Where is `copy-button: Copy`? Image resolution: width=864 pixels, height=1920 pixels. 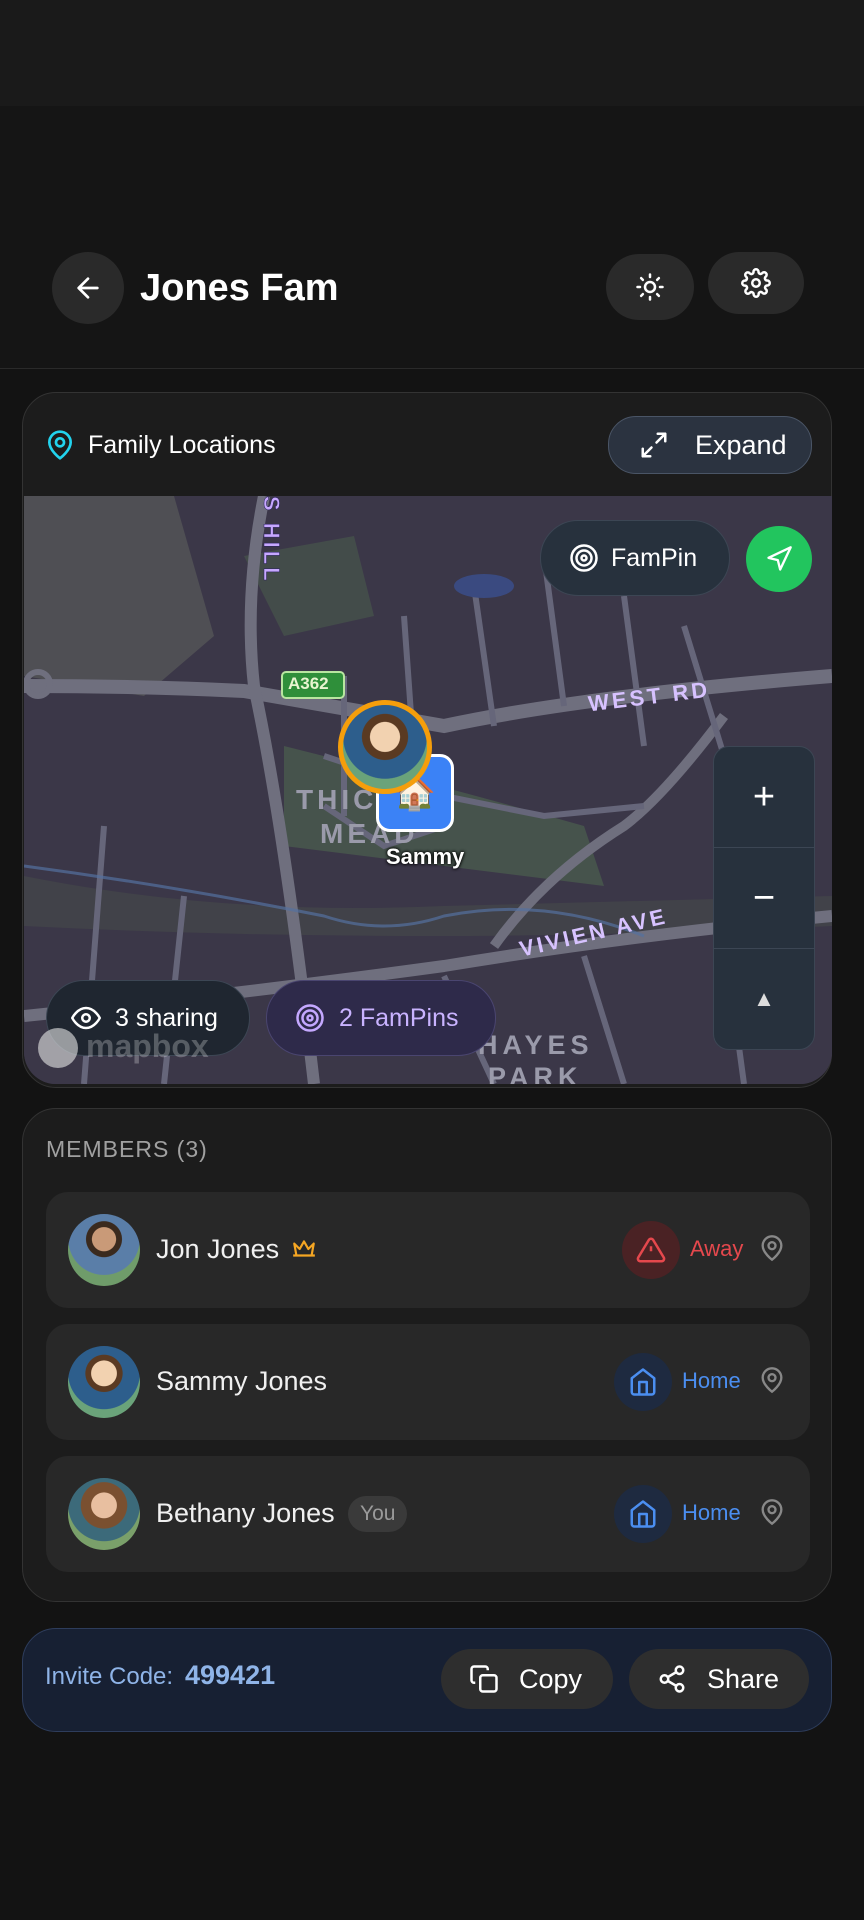
copy-button: Copy is located at coordinates (527, 1679).